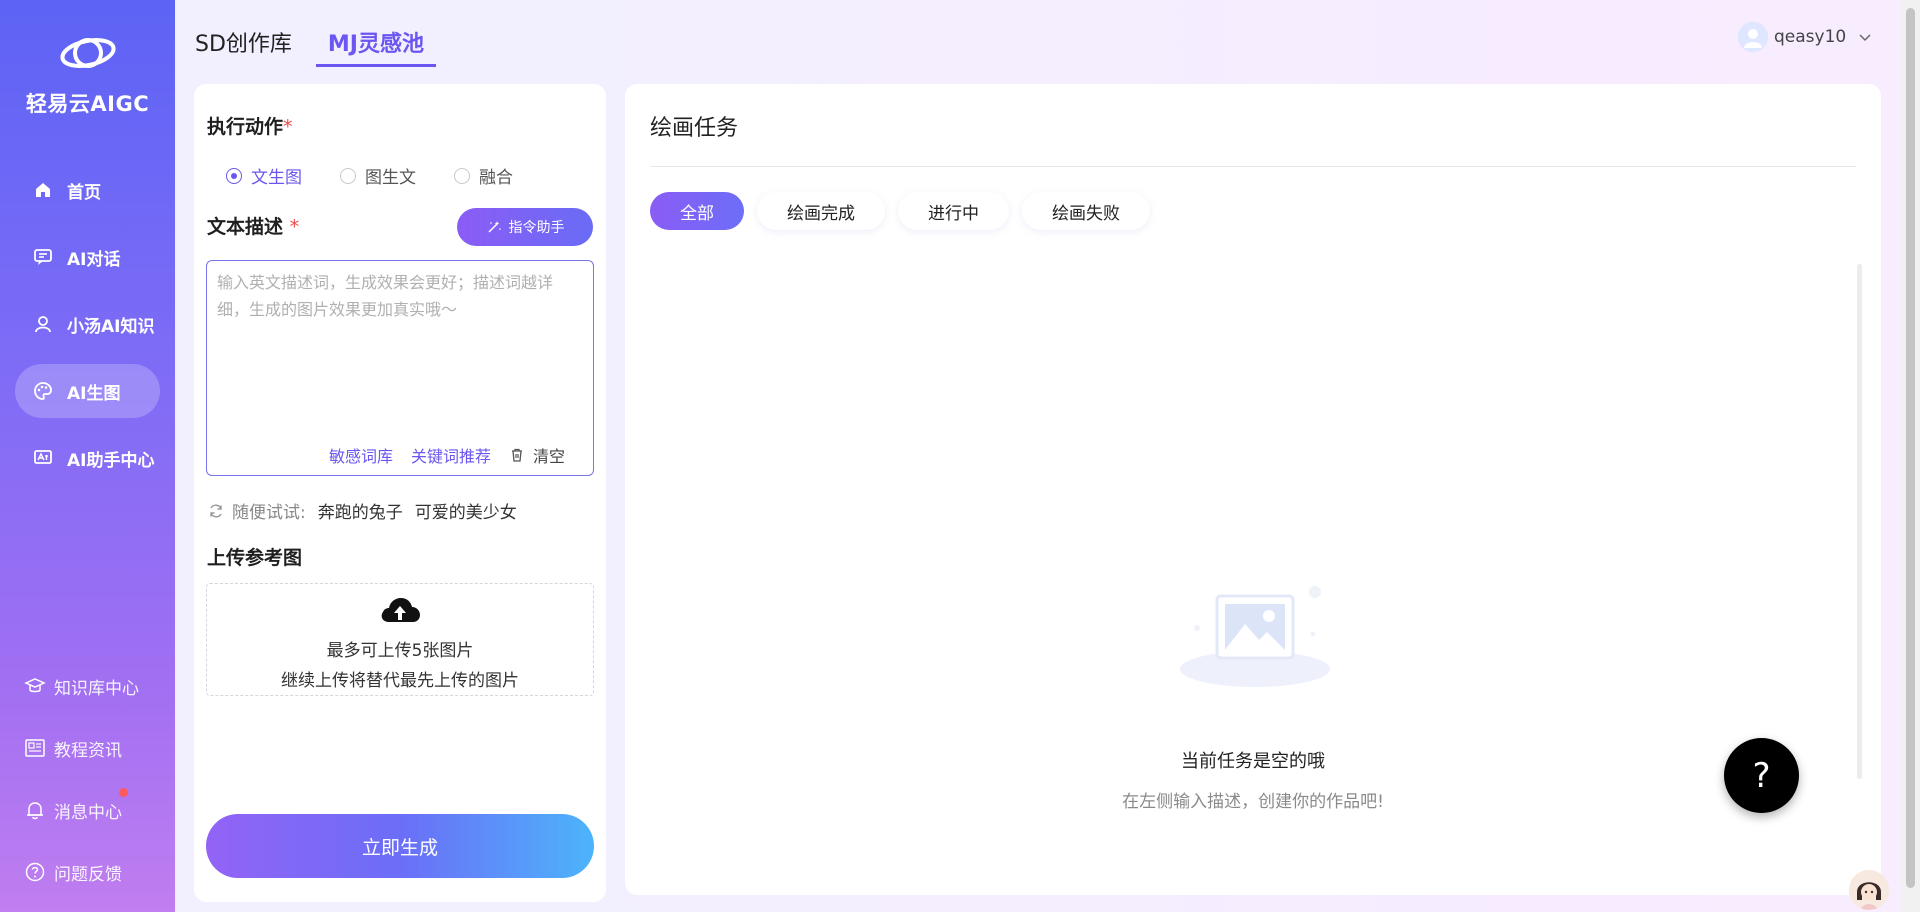 This screenshot has width=1920, height=912. Describe the element at coordinates (694, 128) in the screenshot. I see `task-panel-title: 绘画任务` at that location.